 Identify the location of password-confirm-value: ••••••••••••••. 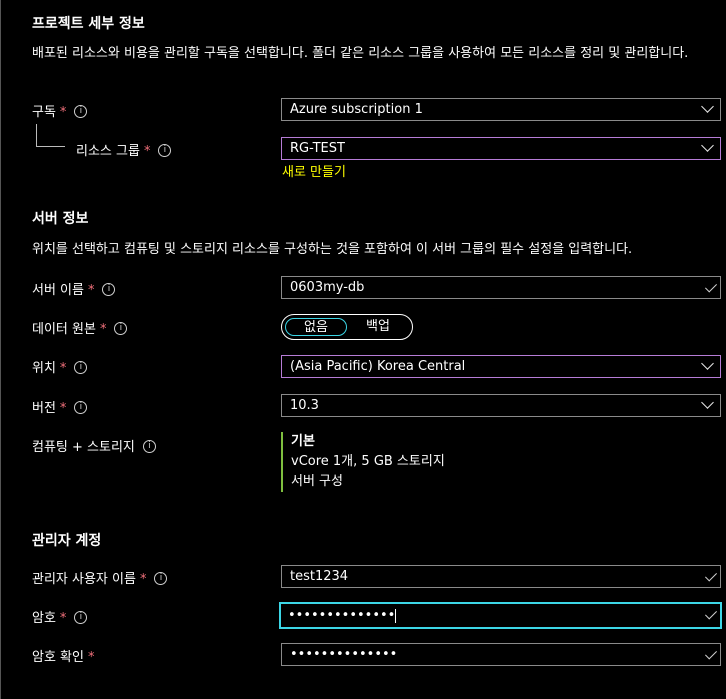
(344, 654).